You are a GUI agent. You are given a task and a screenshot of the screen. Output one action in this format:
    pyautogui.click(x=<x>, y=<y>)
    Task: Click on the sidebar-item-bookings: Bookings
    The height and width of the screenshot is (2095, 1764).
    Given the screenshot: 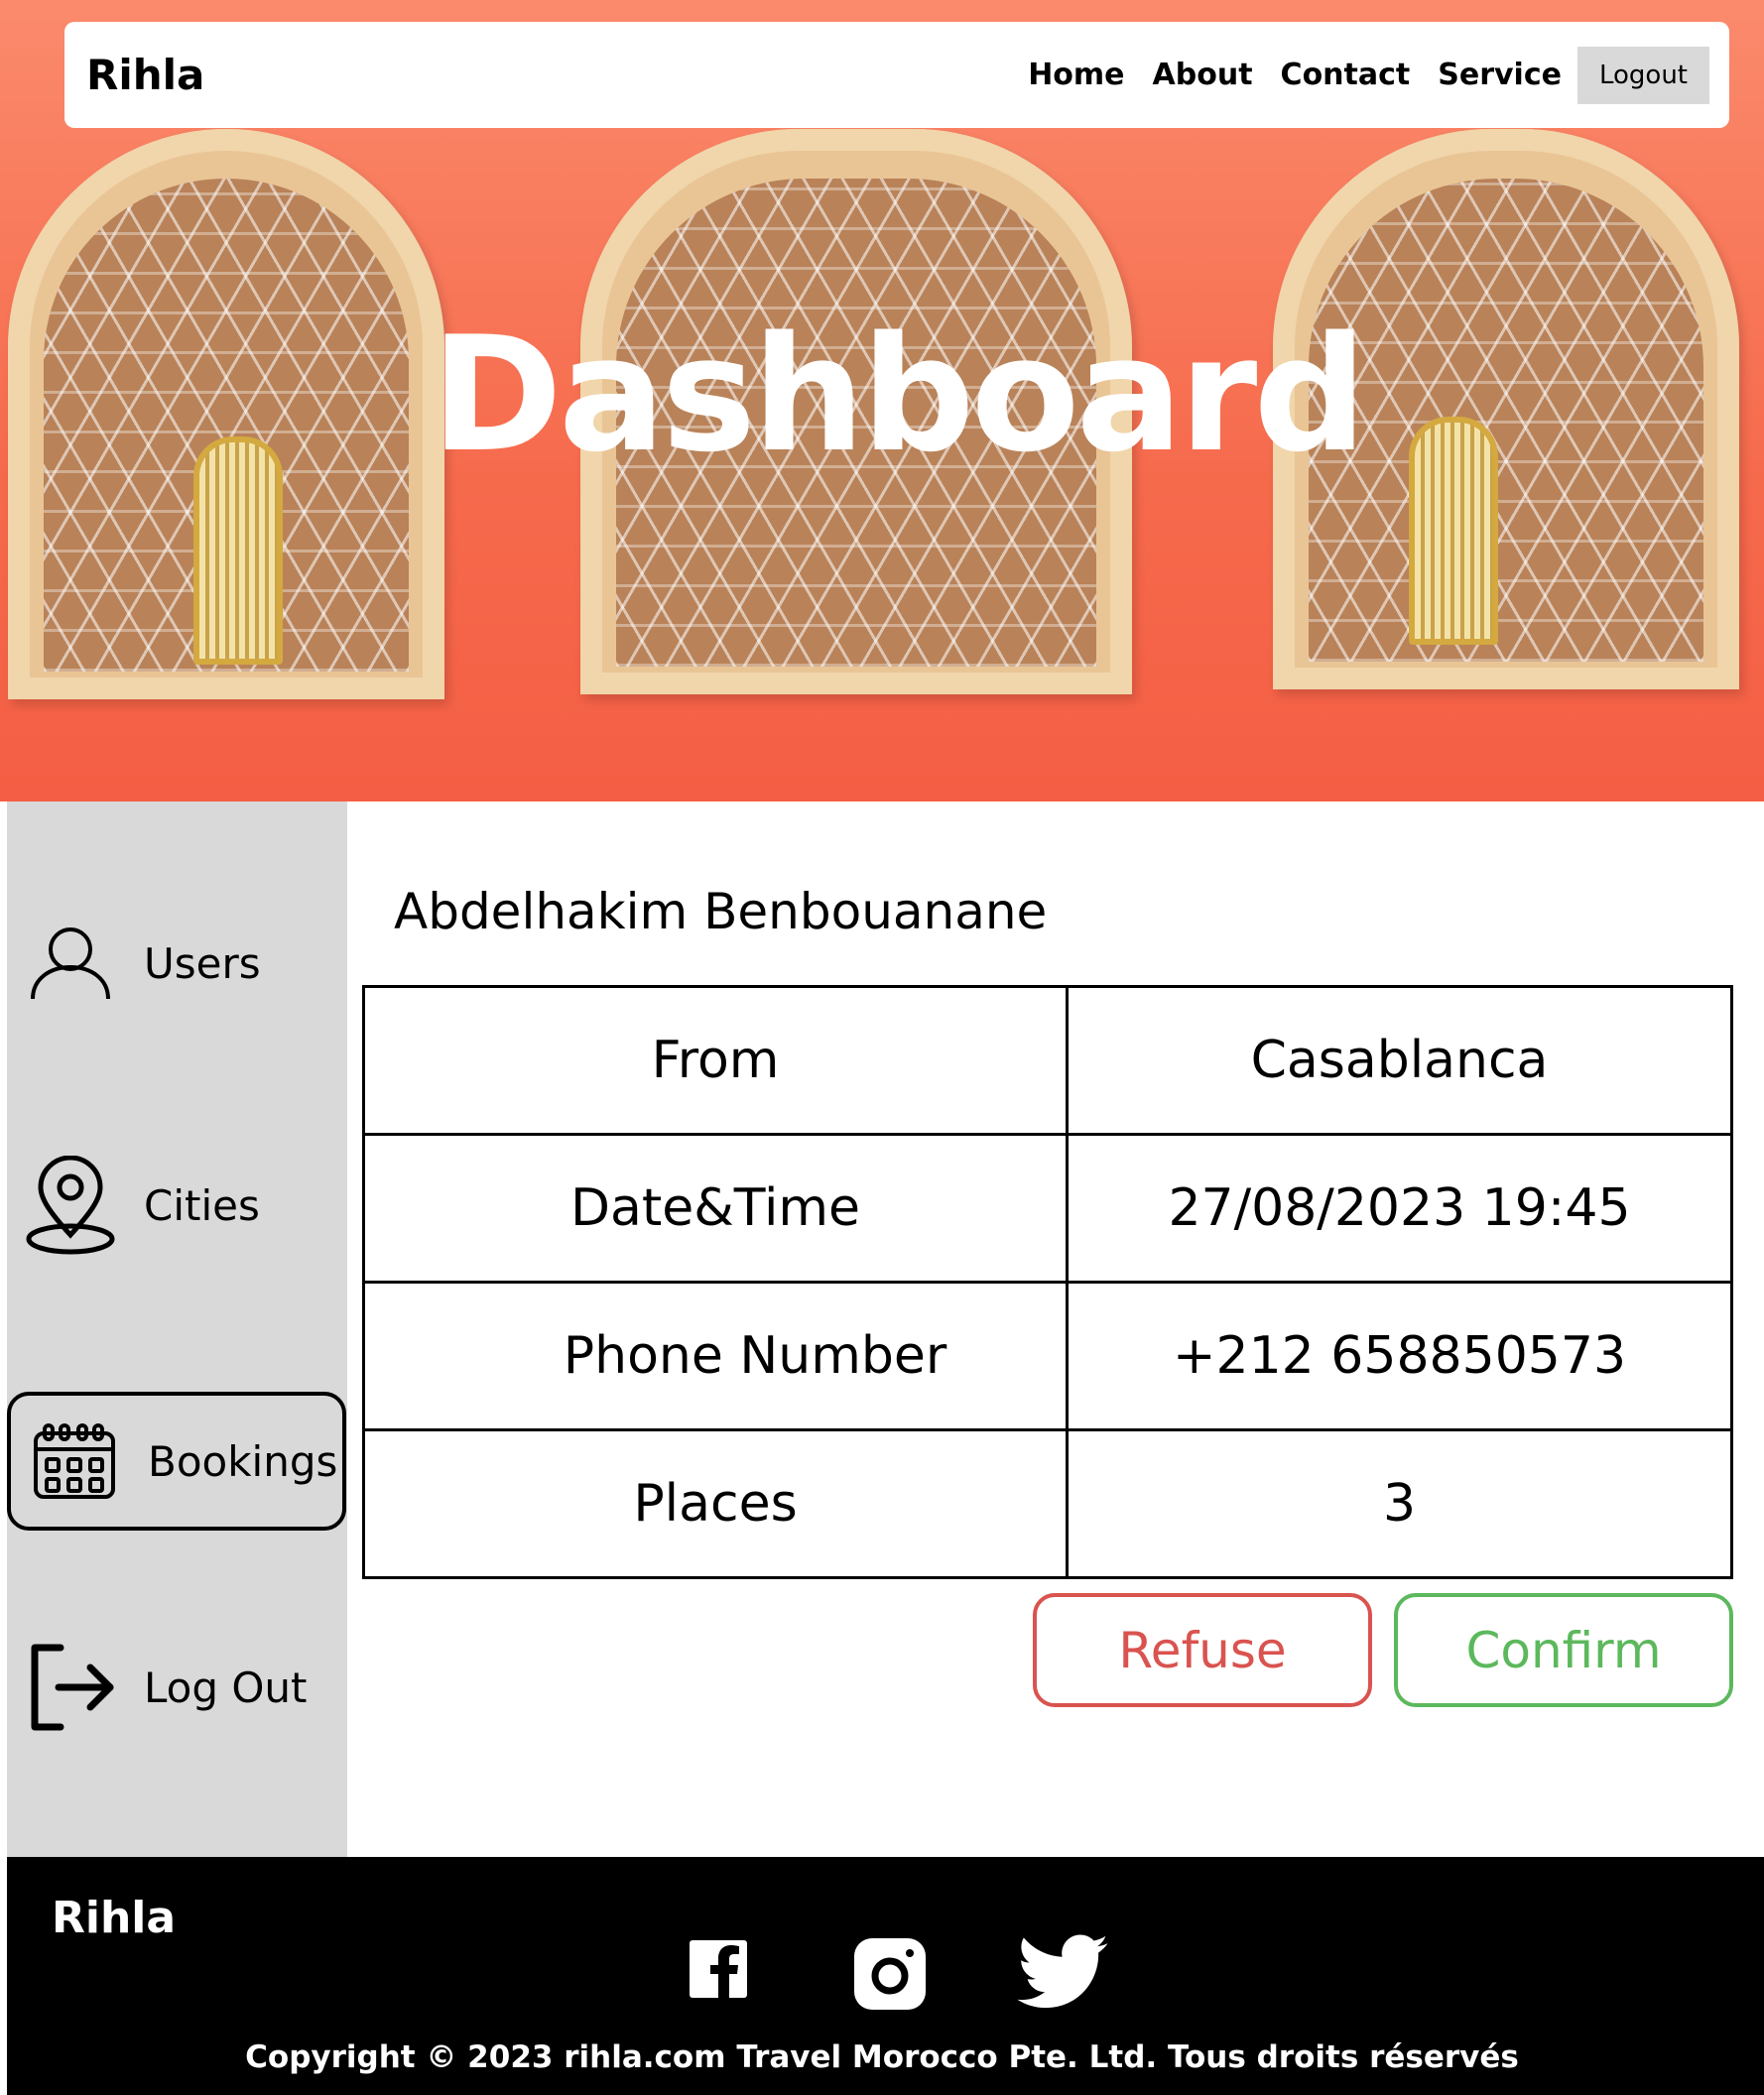 What is the action you would take?
    pyautogui.click(x=176, y=1461)
    